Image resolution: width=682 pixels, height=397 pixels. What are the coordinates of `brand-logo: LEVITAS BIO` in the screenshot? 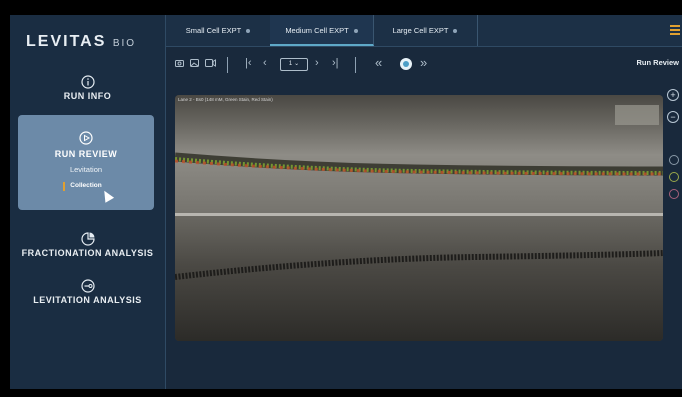 It's located at (81, 42).